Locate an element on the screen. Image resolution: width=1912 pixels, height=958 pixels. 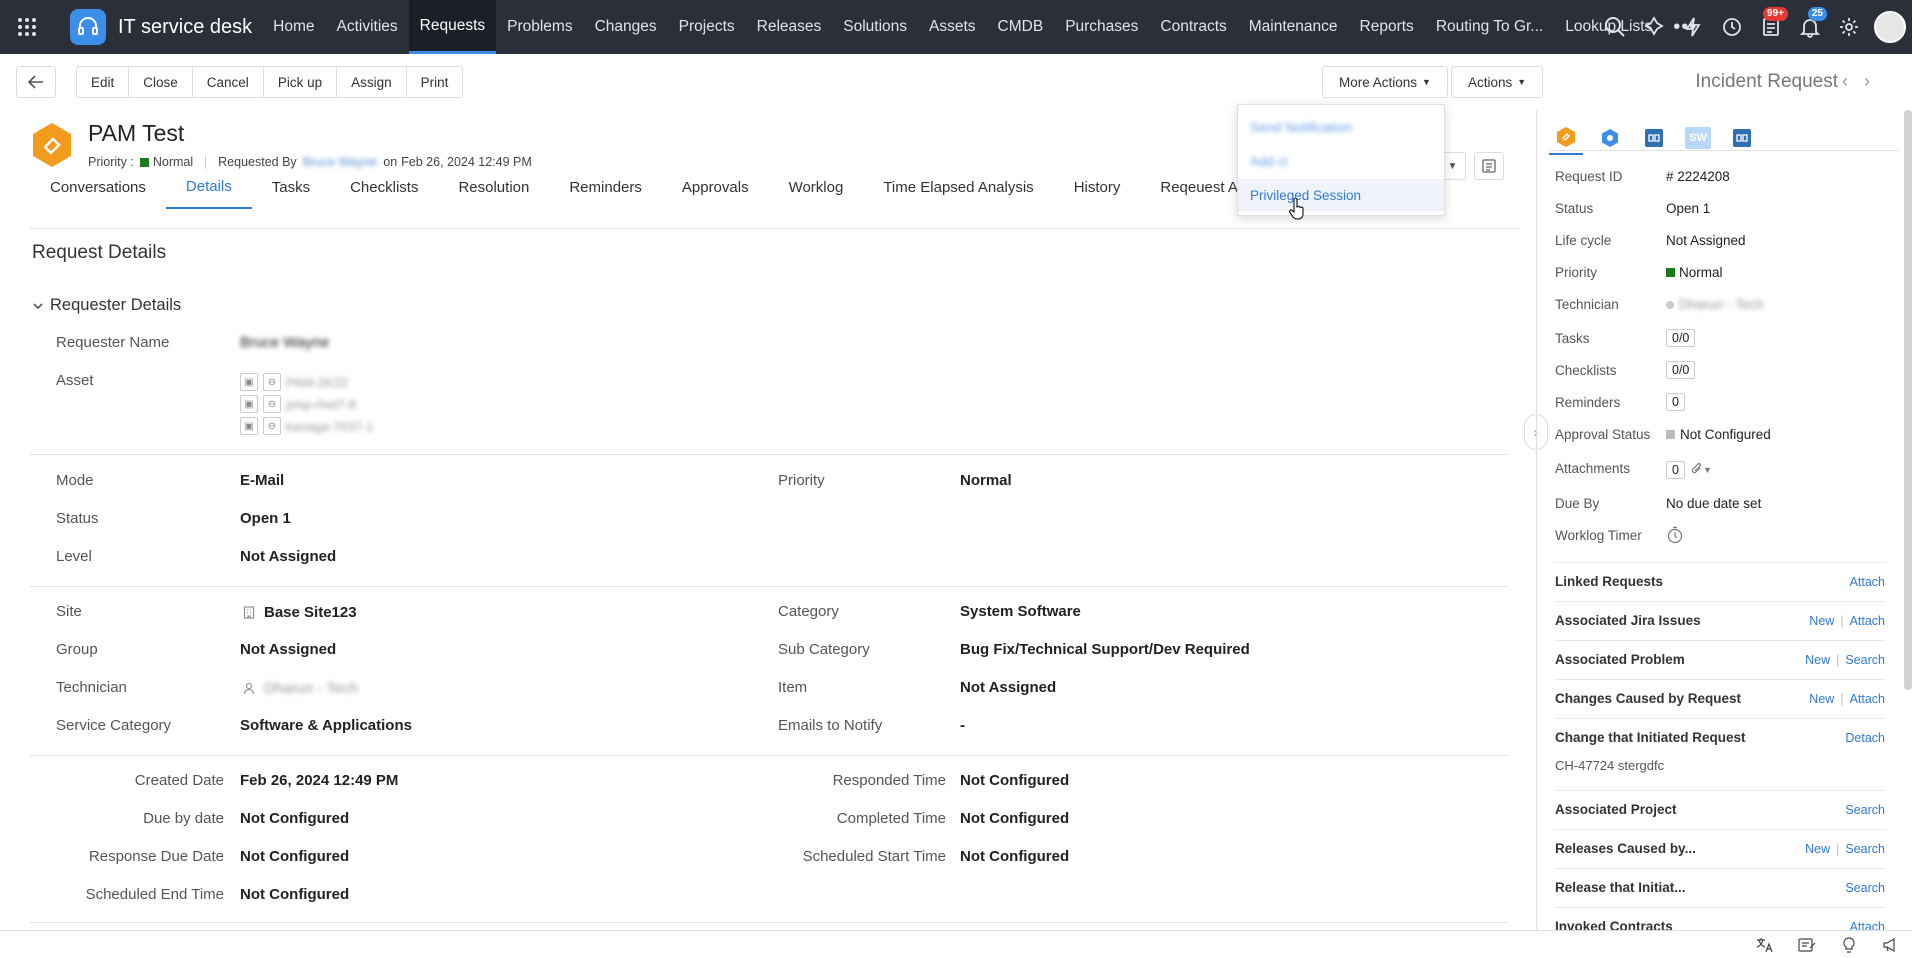
nav-solutions: Solutions is located at coordinates (875, 27).